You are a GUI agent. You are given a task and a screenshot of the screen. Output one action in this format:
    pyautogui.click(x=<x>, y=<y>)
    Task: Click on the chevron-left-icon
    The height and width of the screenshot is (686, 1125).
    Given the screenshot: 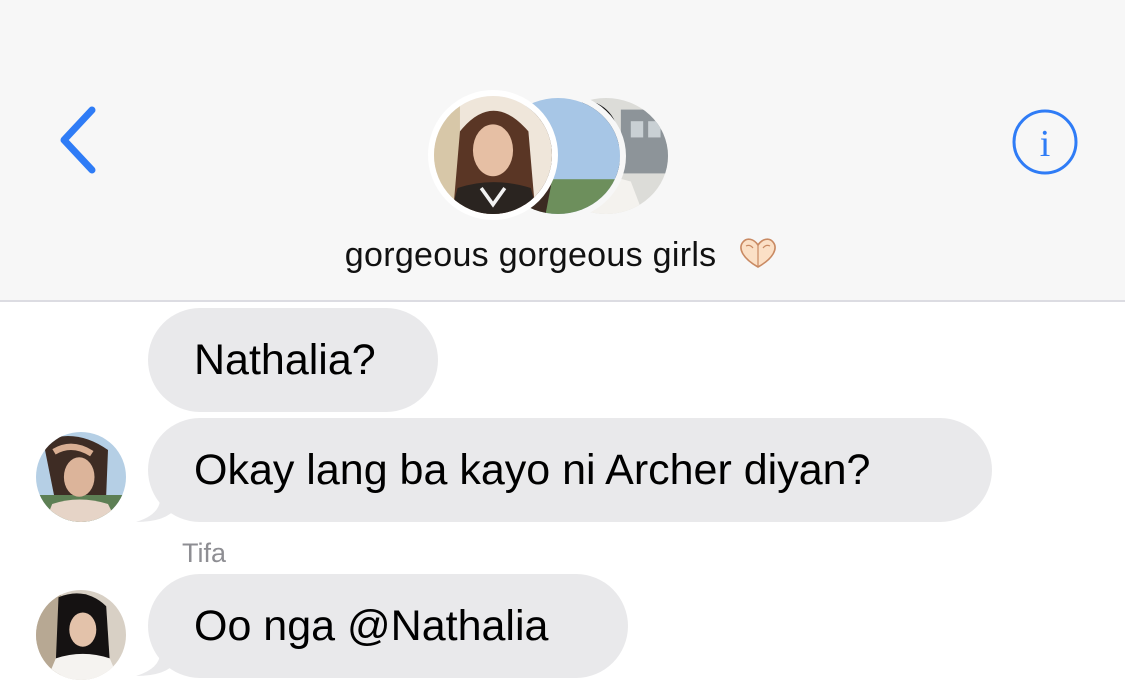 What is the action you would take?
    pyautogui.click(x=78, y=140)
    